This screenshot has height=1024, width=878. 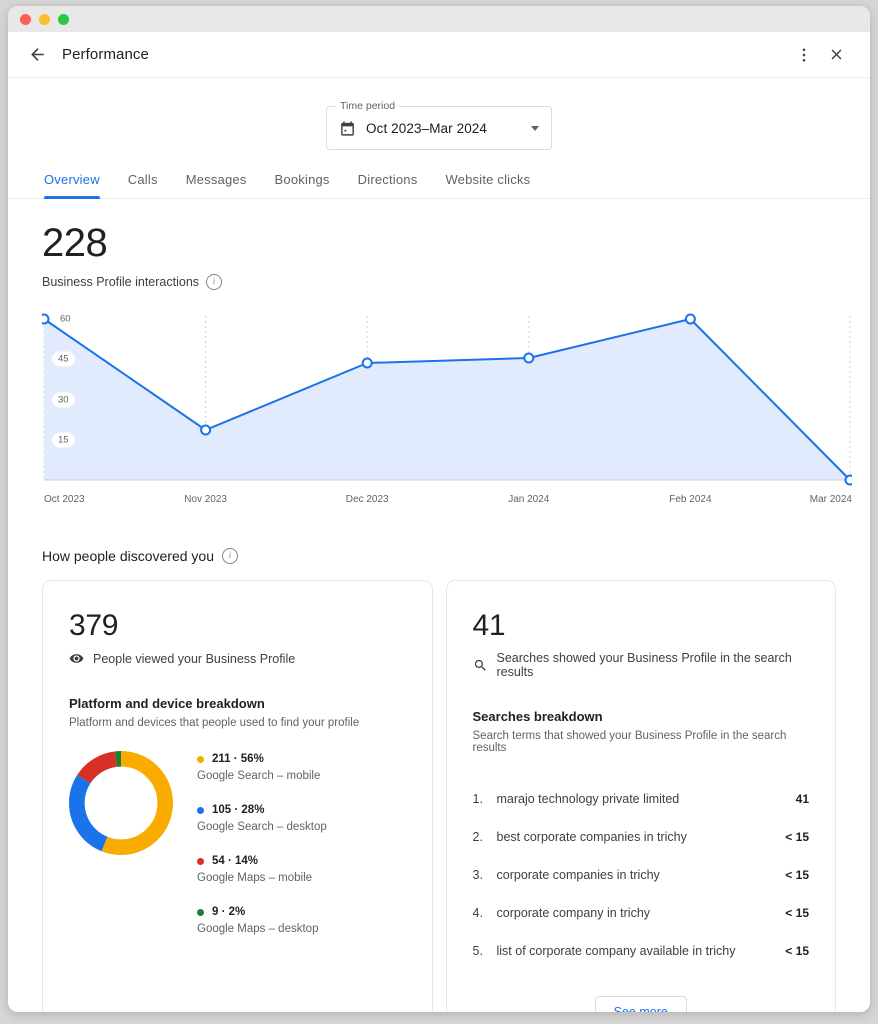 I want to click on tab-overview: Overview, so click(x=79, y=185).